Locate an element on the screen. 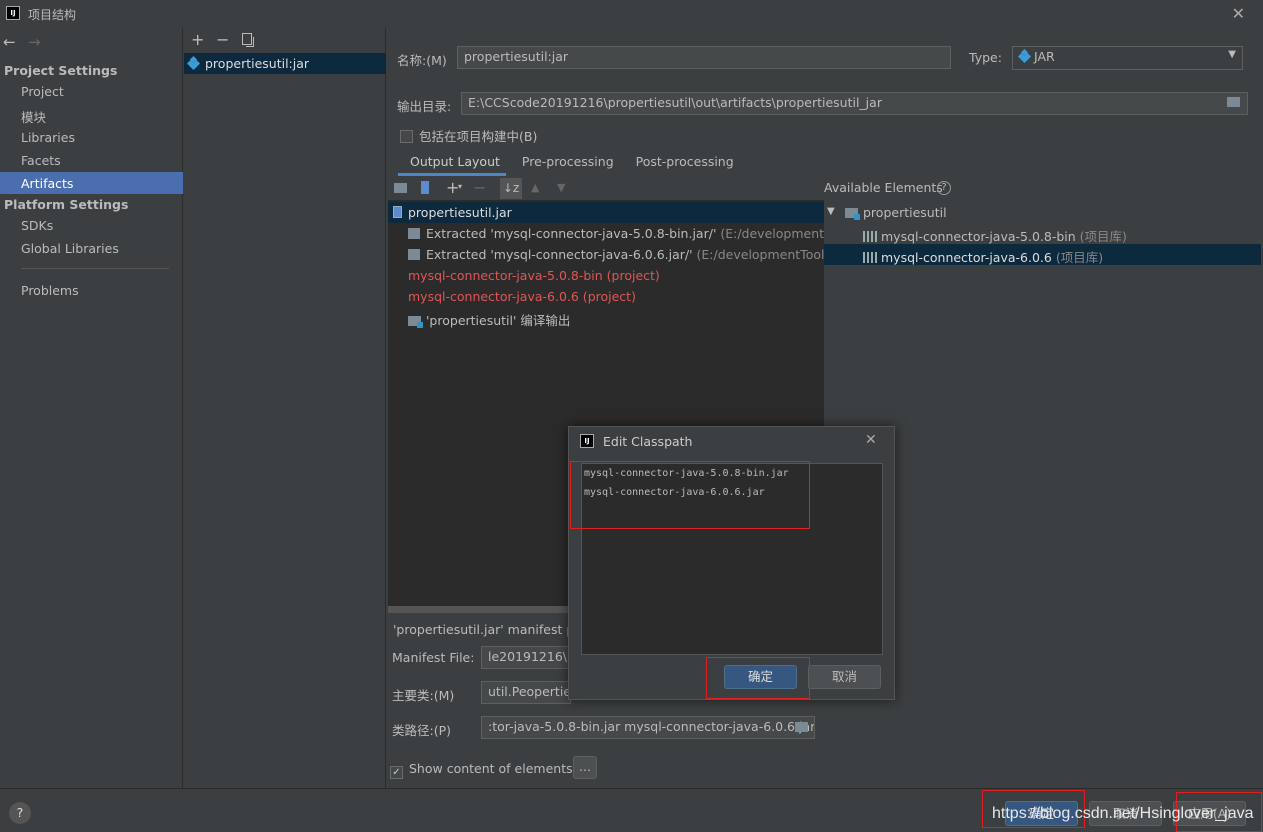 The image size is (1263, 832). output-dir-label: 输出目录: is located at coordinates (424, 106).